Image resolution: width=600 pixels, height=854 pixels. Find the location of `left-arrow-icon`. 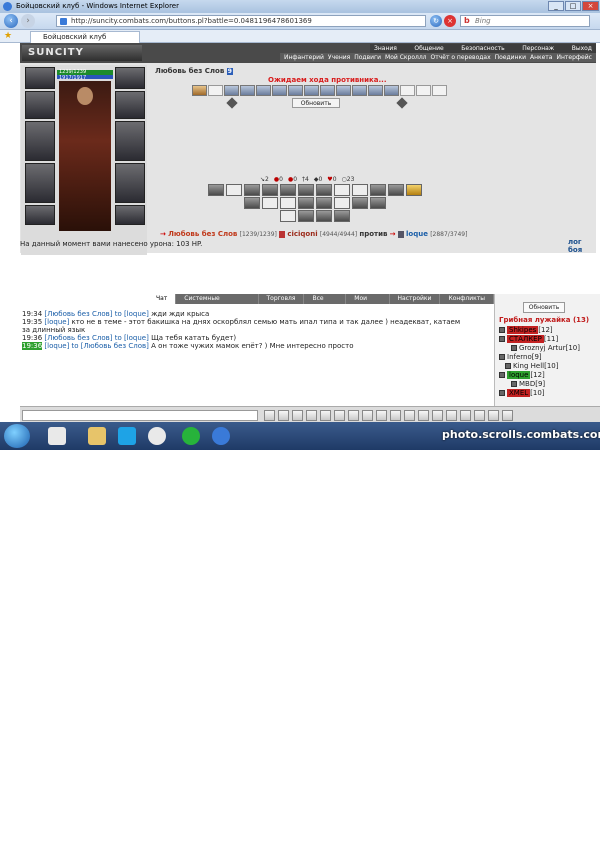

left-arrow-icon is located at coordinates (232, 103).